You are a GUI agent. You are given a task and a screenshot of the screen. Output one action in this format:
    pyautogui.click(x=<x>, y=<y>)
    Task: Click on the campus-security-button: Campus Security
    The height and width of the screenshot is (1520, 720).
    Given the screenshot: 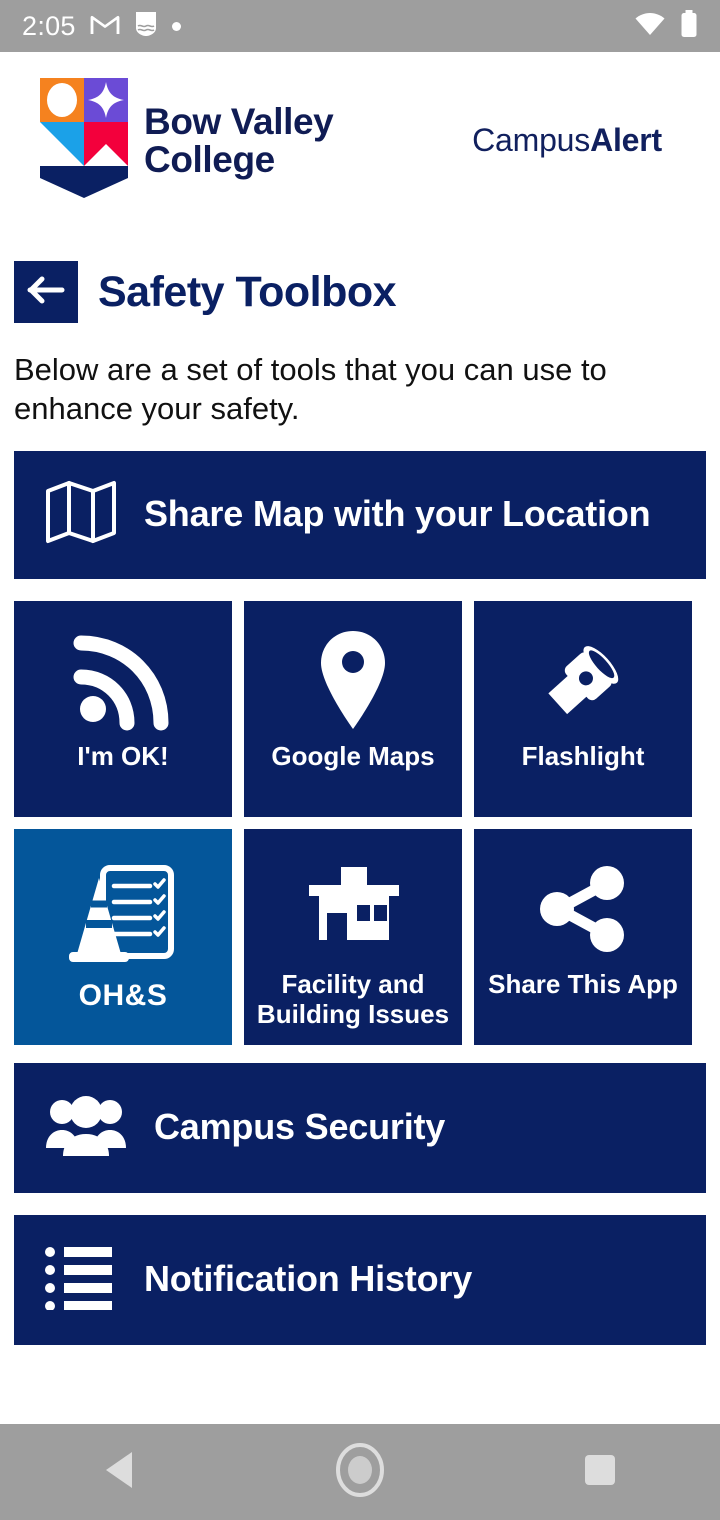 What is the action you would take?
    pyautogui.click(x=360, y=1127)
    